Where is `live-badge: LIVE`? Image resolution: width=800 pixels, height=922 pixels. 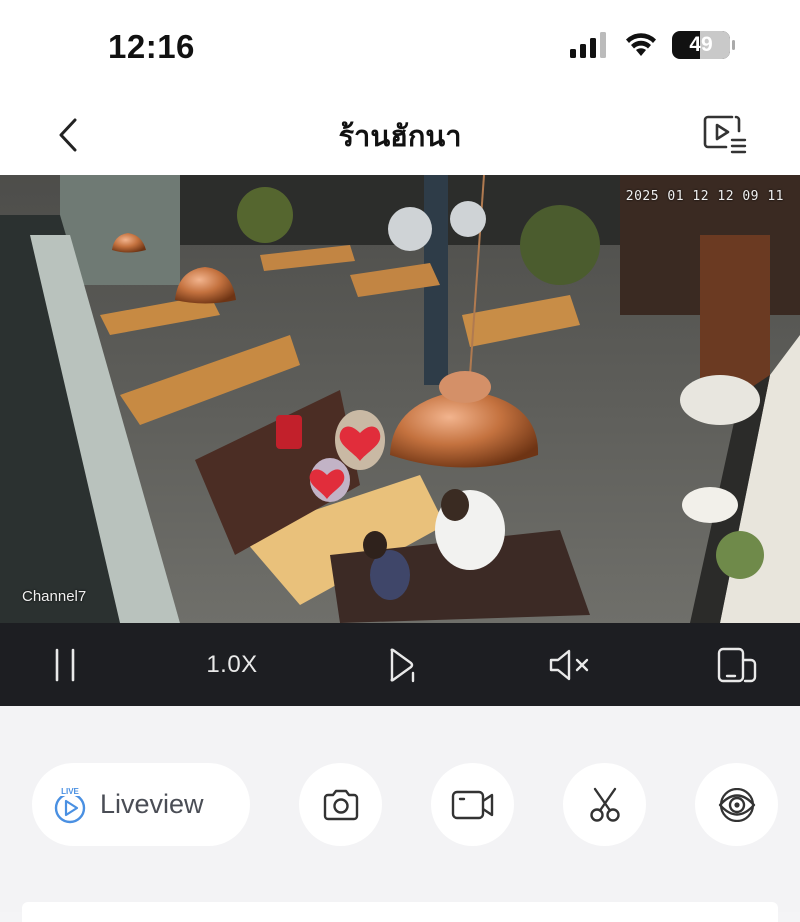 live-badge: LIVE is located at coordinates (70, 791).